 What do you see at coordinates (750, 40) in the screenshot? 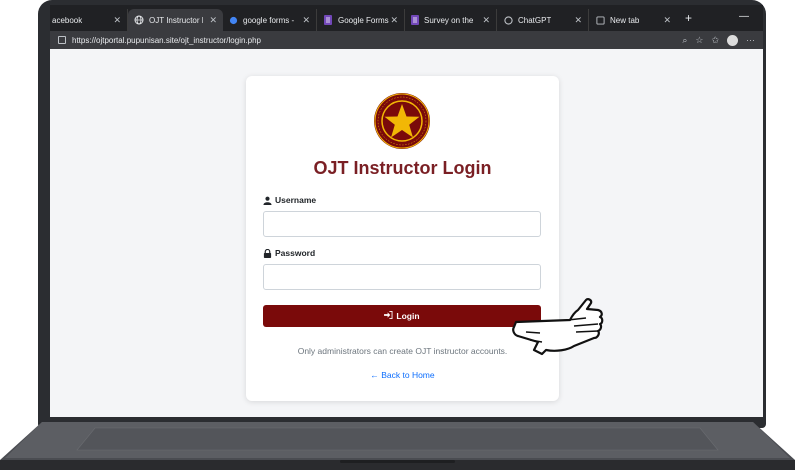
I see `more-options-icon: ···` at bounding box center [750, 40].